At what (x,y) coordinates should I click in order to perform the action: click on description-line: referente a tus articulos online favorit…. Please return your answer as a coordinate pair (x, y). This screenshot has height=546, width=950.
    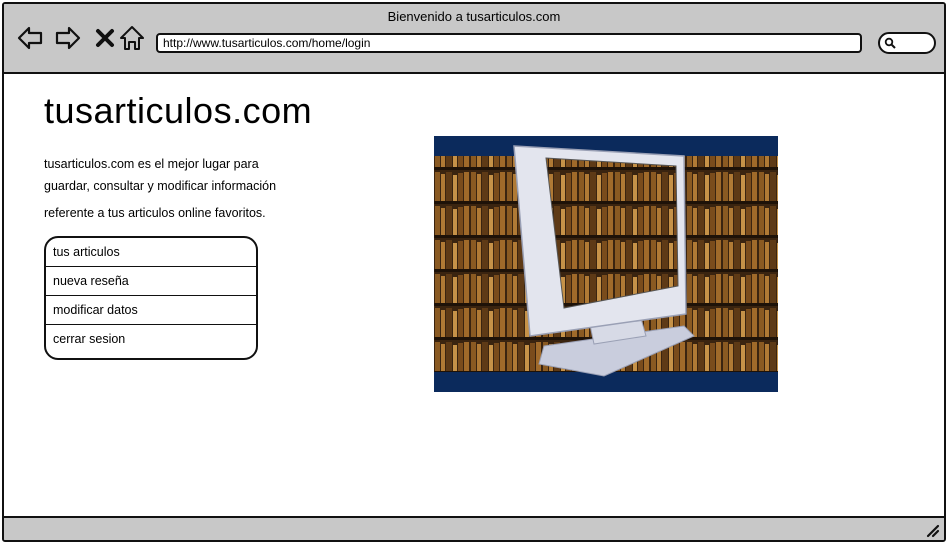
    Looking at the image, I should click on (155, 213).